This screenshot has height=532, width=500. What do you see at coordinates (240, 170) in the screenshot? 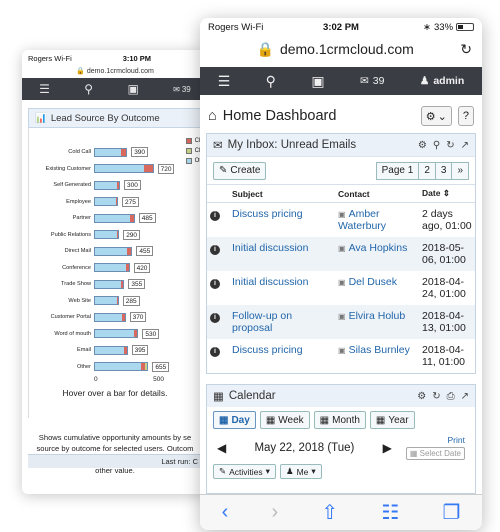
I see `create-button: ✎ Create` at bounding box center [240, 170].